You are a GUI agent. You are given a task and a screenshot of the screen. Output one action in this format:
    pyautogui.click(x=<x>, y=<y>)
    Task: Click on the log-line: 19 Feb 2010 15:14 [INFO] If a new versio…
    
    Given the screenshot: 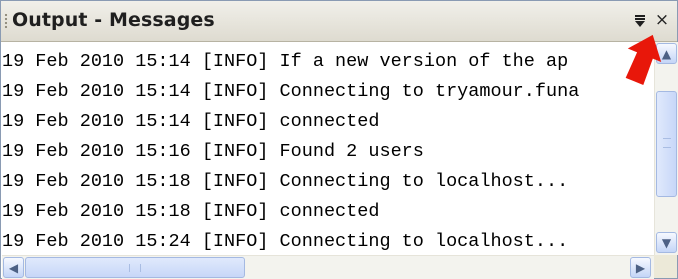 What is the action you would take?
    pyautogui.click(x=285, y=61)
    